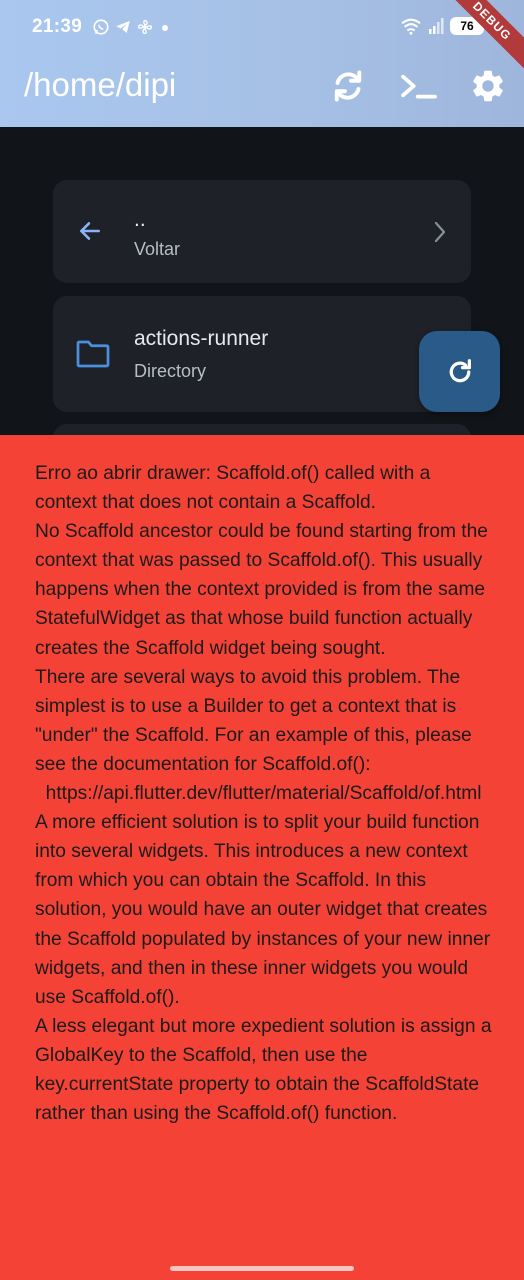 The width and height of the screenshot is (524, 1280). What do you see at coordinates (411, 26) in the screenshot?
I see `wifi-icon` at bounding box center [411, 26].